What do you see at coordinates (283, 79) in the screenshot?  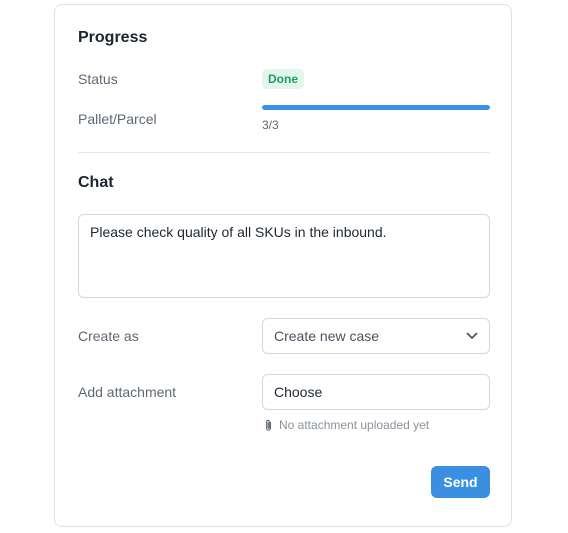 I see `status-badge: Done` at bounding box center [283, 79].